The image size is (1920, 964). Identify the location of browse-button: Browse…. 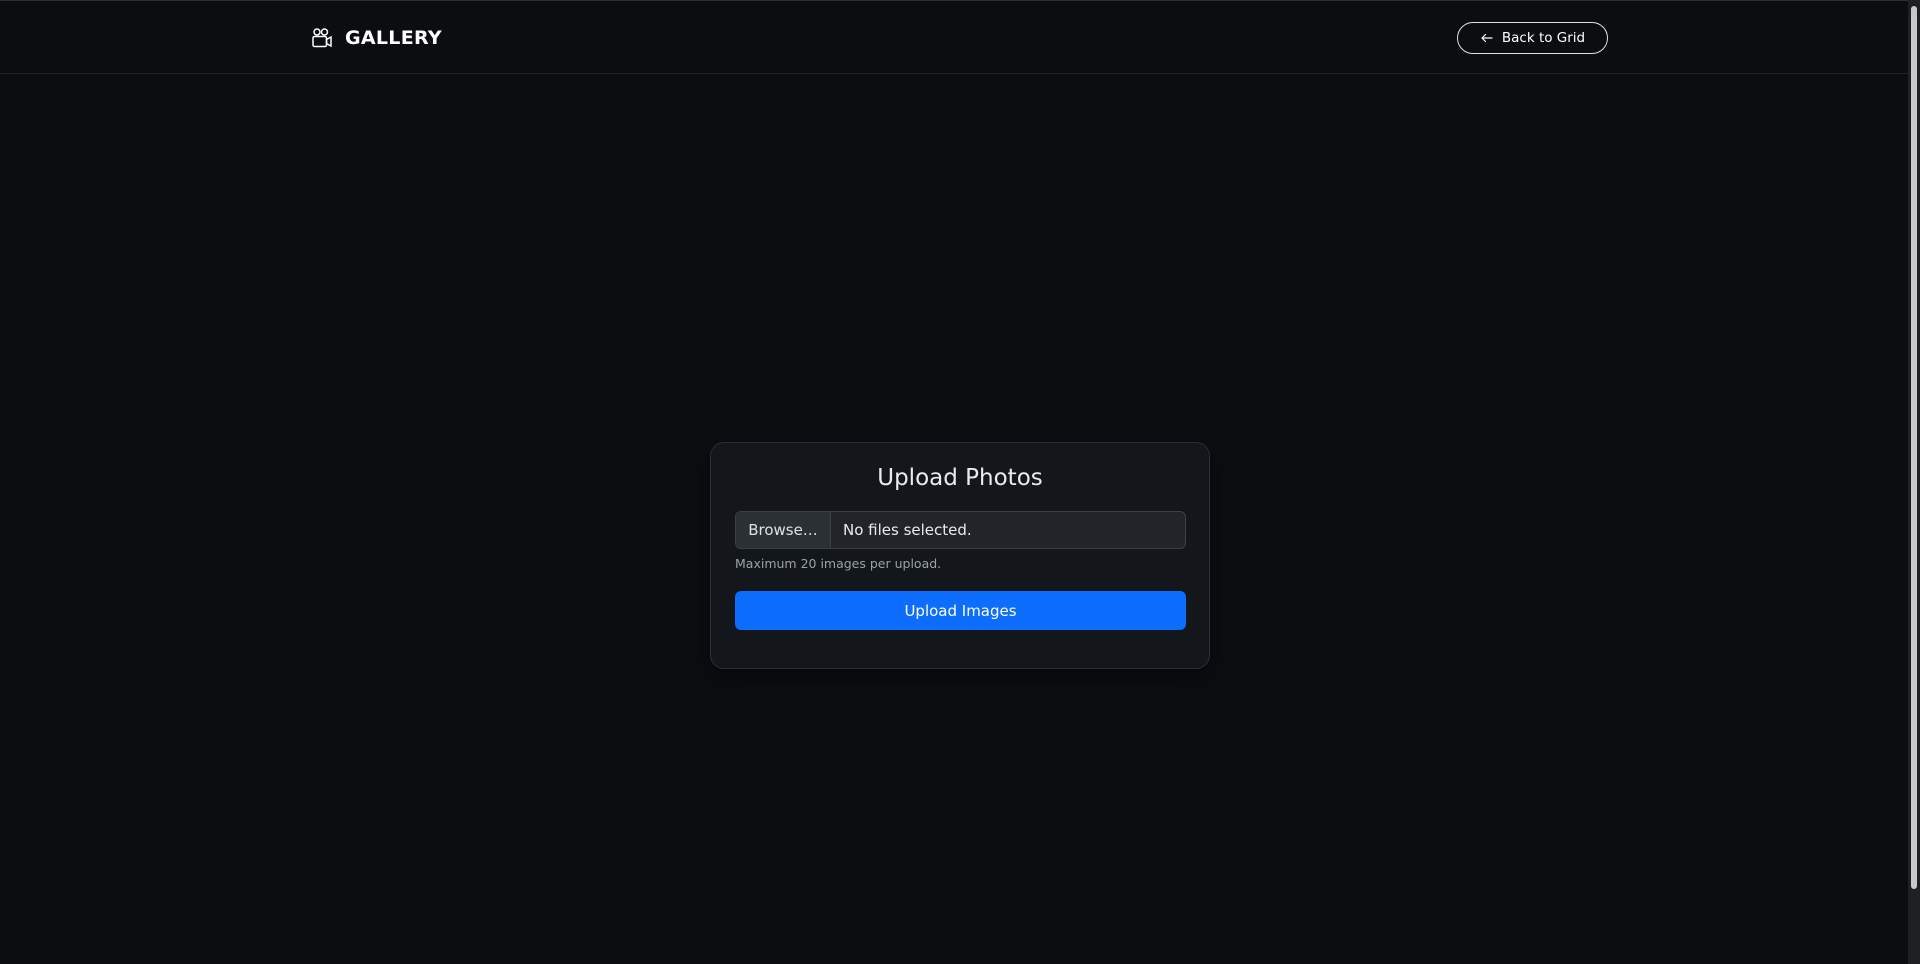
(783, 530).